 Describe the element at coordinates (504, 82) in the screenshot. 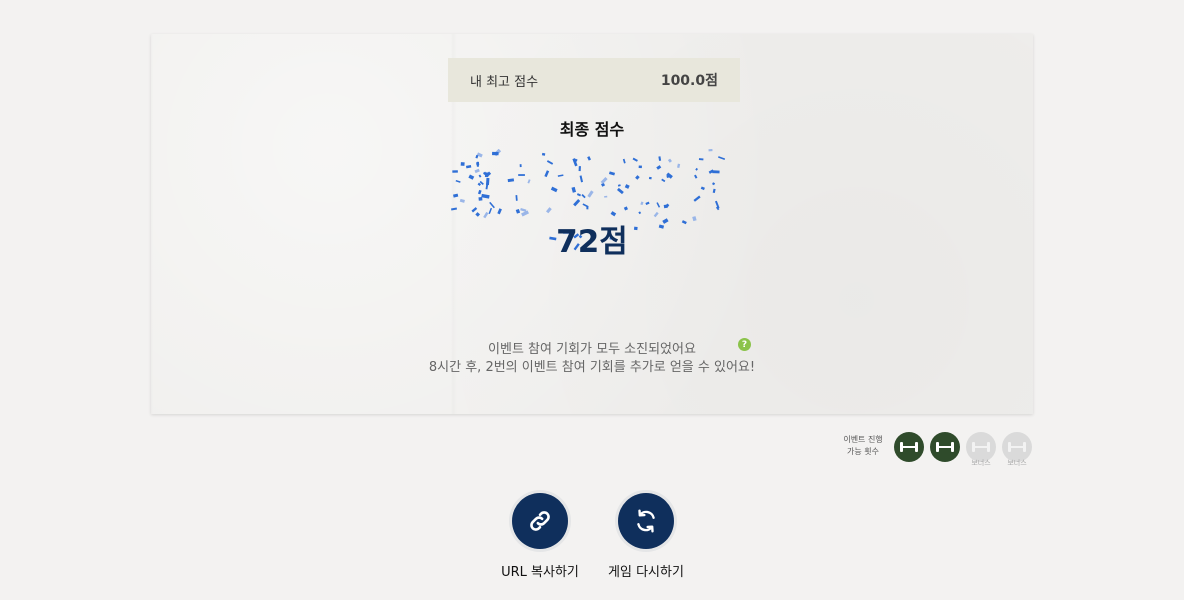

I see `best-score-label: 내 최고 점수` at that location.